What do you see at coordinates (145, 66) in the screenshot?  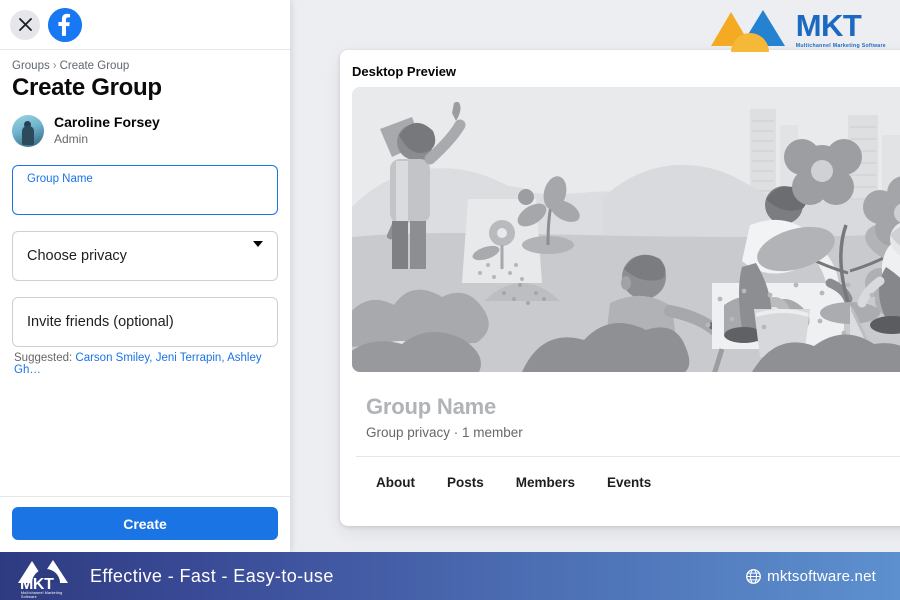 I see `breadcrumb: Groups › Create Group` at bounding box center [145, 66].